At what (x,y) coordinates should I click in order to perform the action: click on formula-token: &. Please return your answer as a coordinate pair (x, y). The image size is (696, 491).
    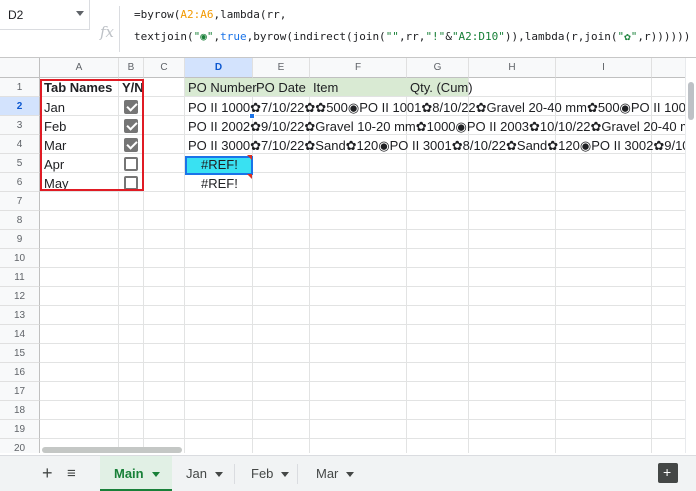
    Looking at the image, I should click on (448, 36).